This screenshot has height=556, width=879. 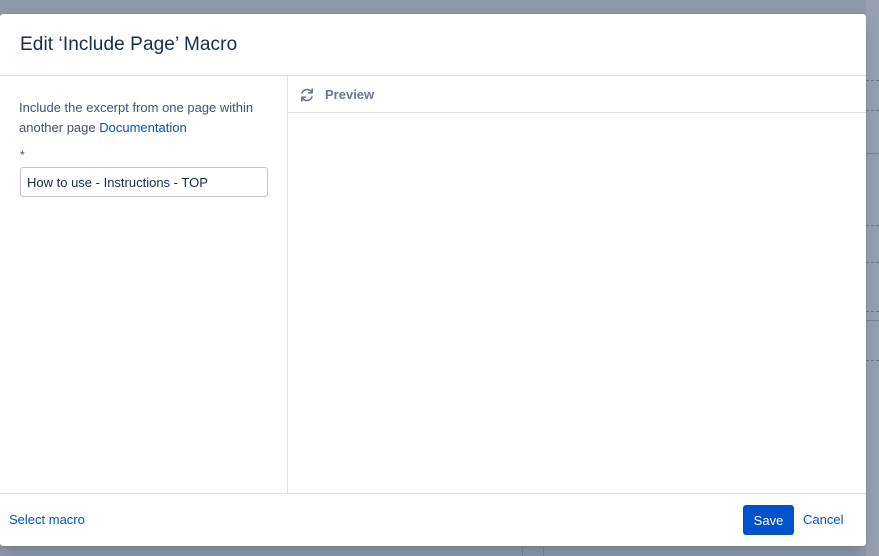 I want to click on page-name-input, so click(x=144, y=182).